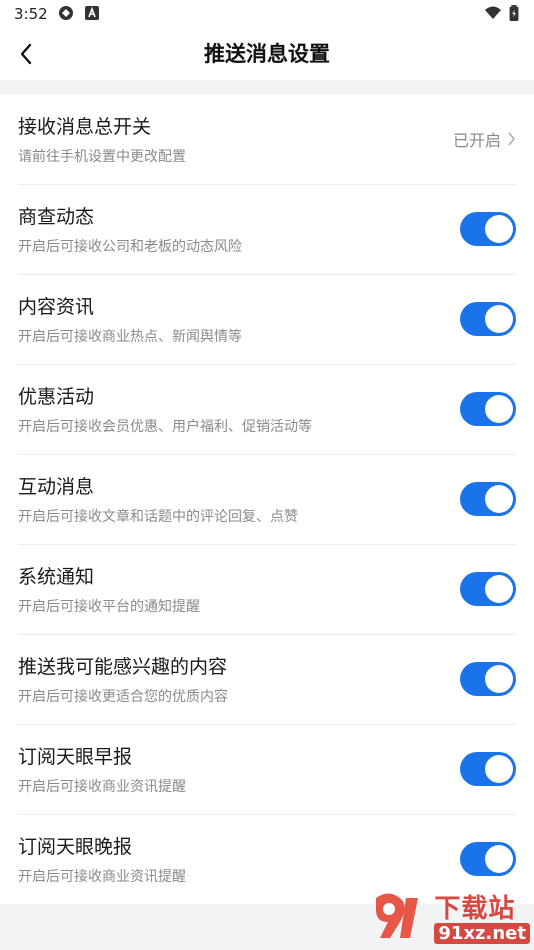 This screenshot has width=534, height=950. I want to click on battery-icon, so click(514, 13).